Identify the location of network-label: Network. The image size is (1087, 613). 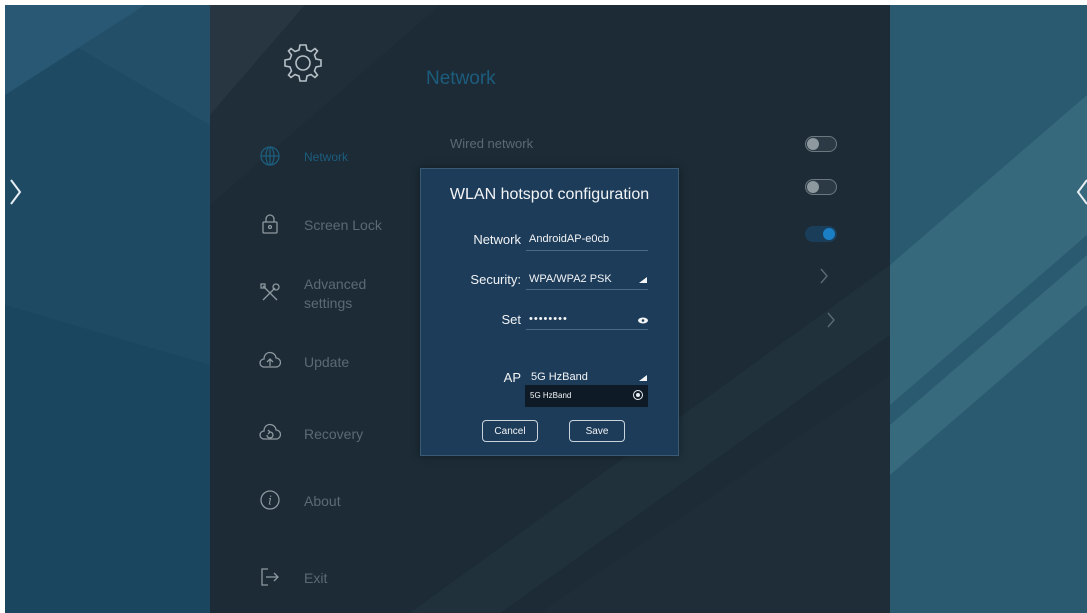
(497, 239).